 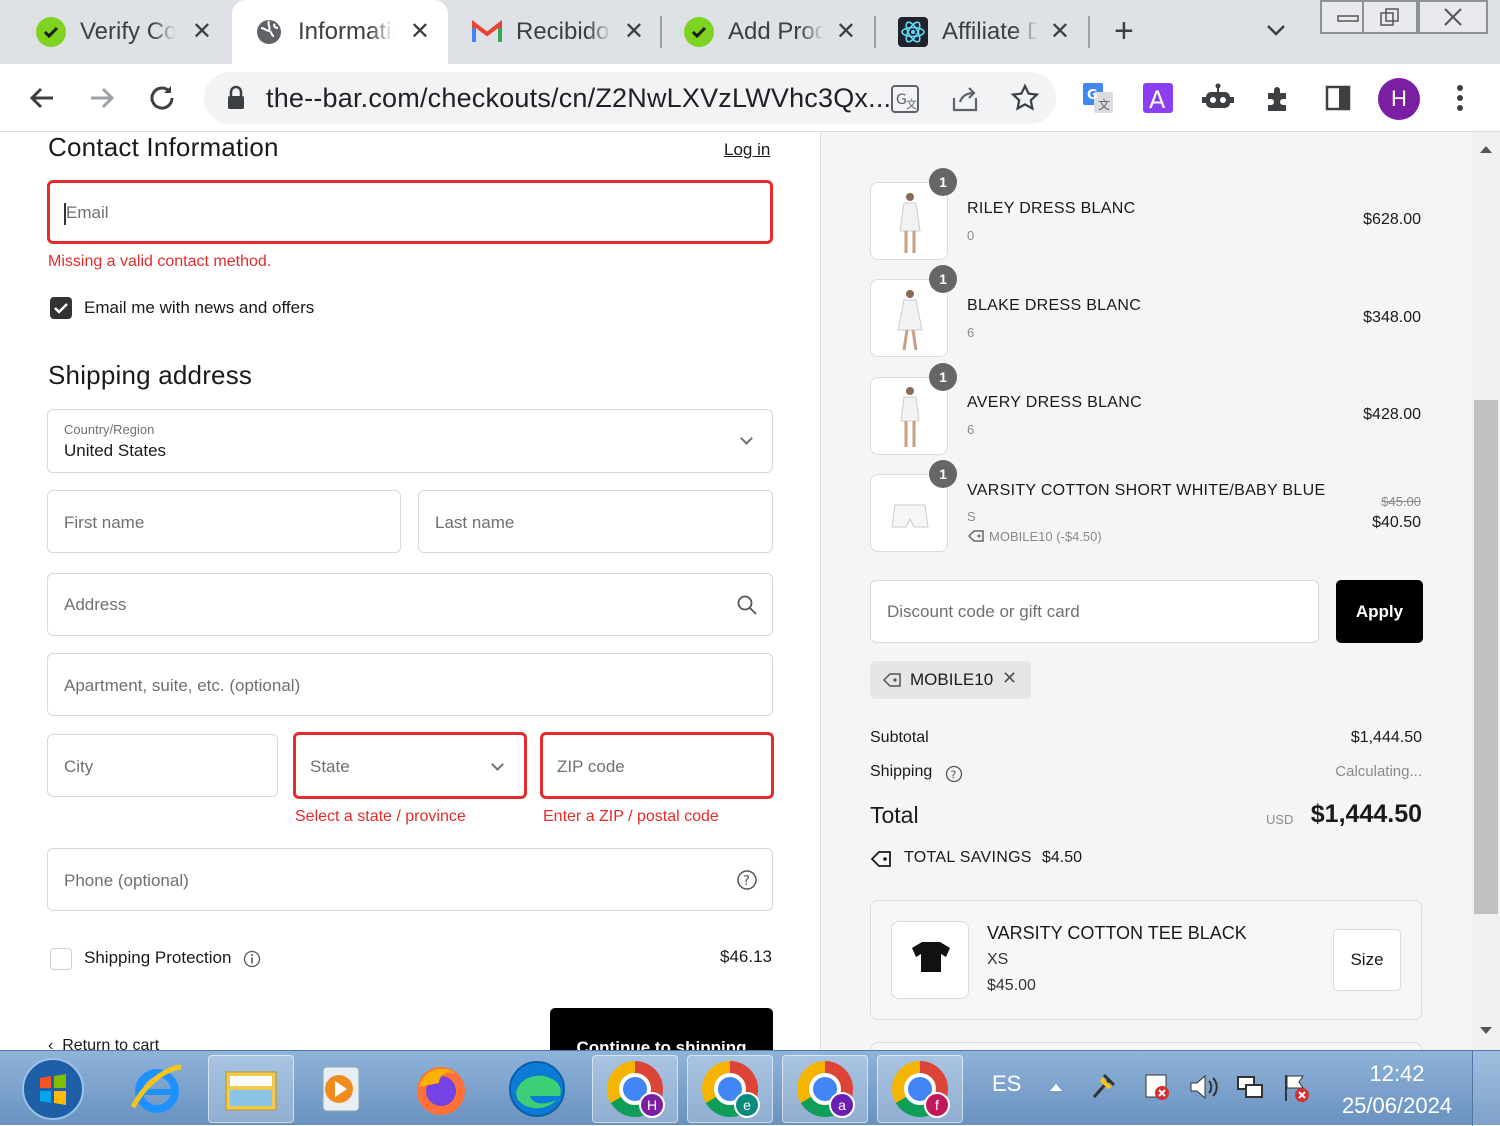 I want to click on item-discount: MOBILE10 (-$4.50), so click(x=1034, y=536).